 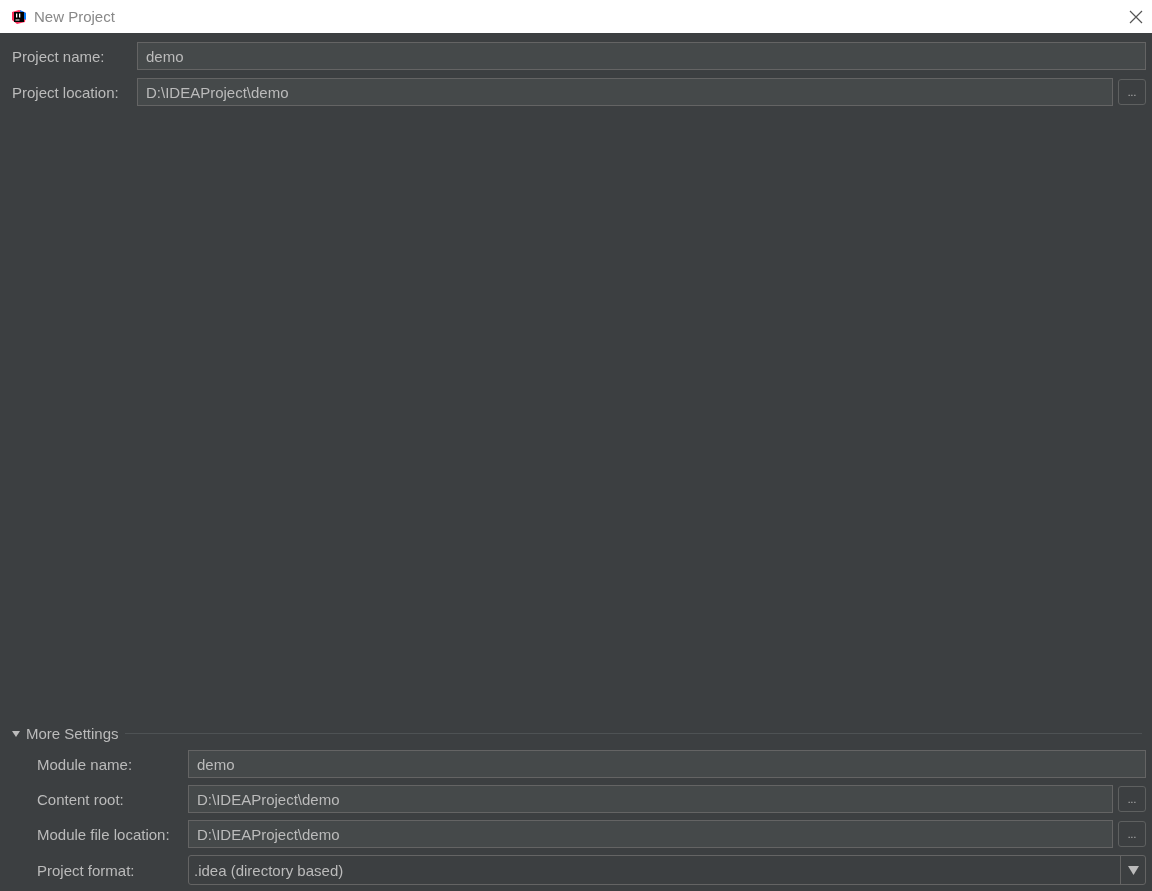 I want to click on field-label: Module name:, so click(x=85, y=764).